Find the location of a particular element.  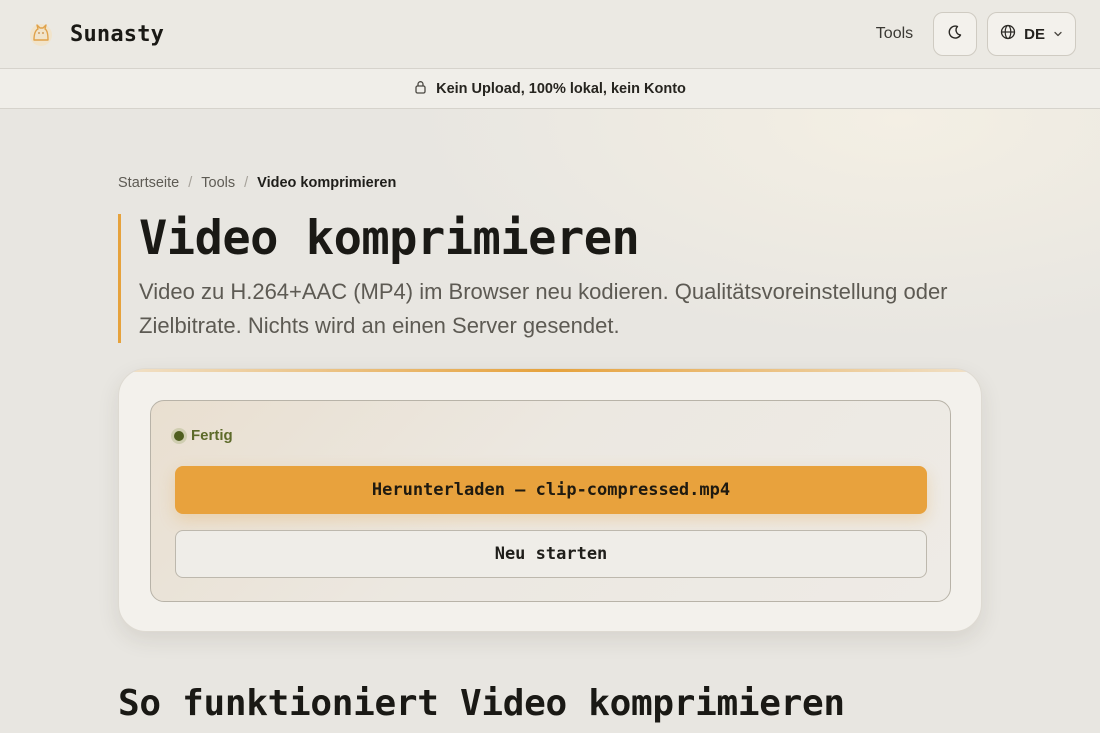

header-actions: Tools DE is located at coordinates (976, 34).